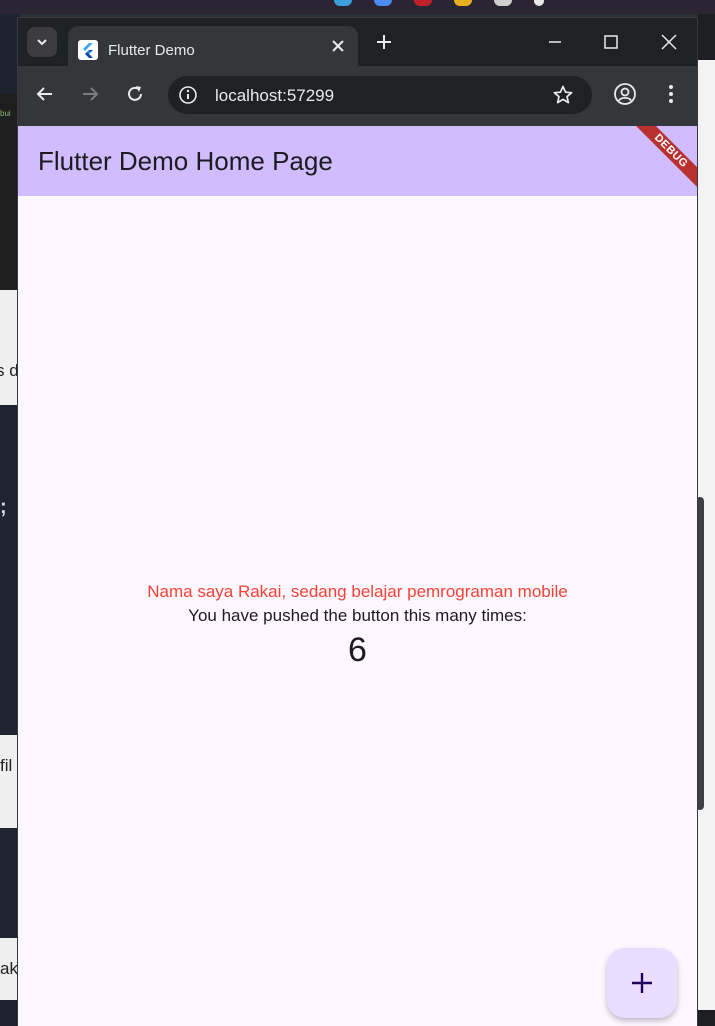 The height and width of the screenshot is (1026, 715). I want to click on tab-search-button, so click(42, 42).